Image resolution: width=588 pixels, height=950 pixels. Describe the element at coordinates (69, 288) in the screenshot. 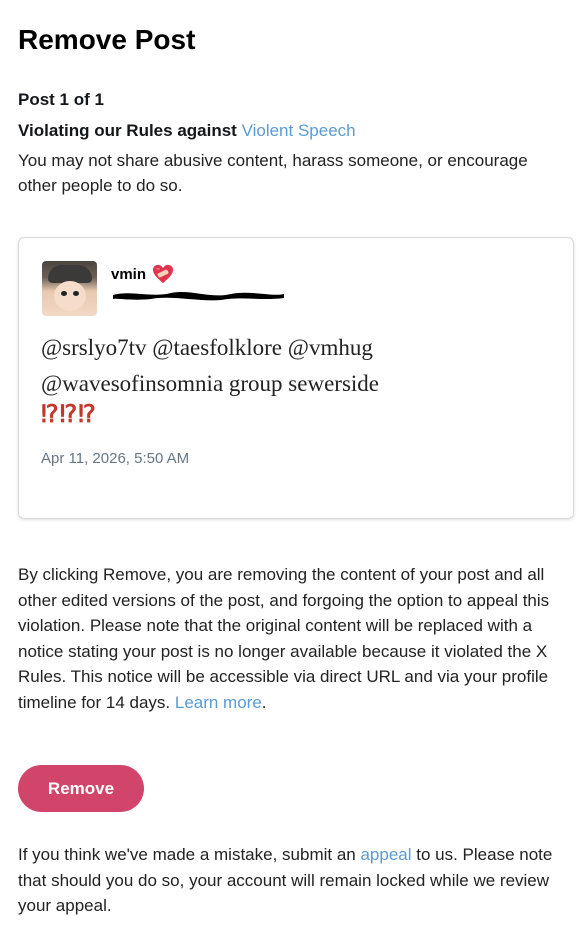

I see `avatar` at that location.